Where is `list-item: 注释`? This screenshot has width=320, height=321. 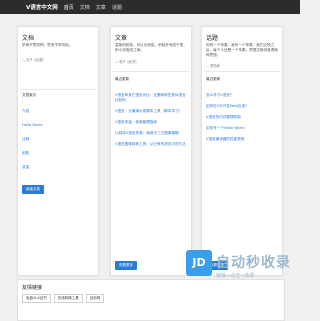
list-item: 注释 is located at coordinates (59, 139).